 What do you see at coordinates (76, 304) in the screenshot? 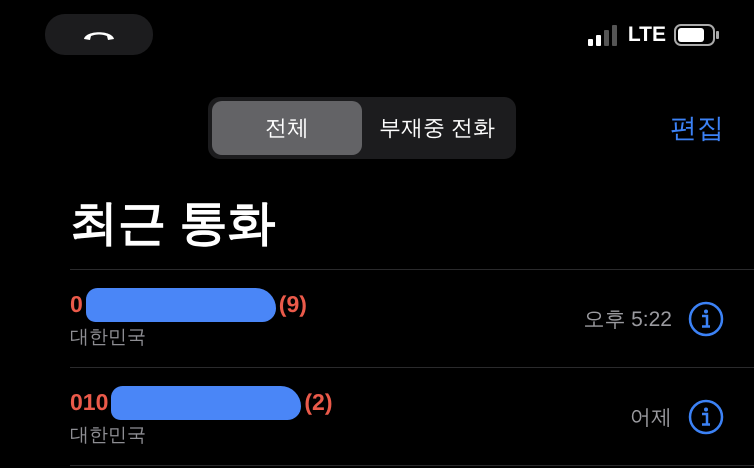
I see `phone-number: 0` at bounding box center [76, 304].